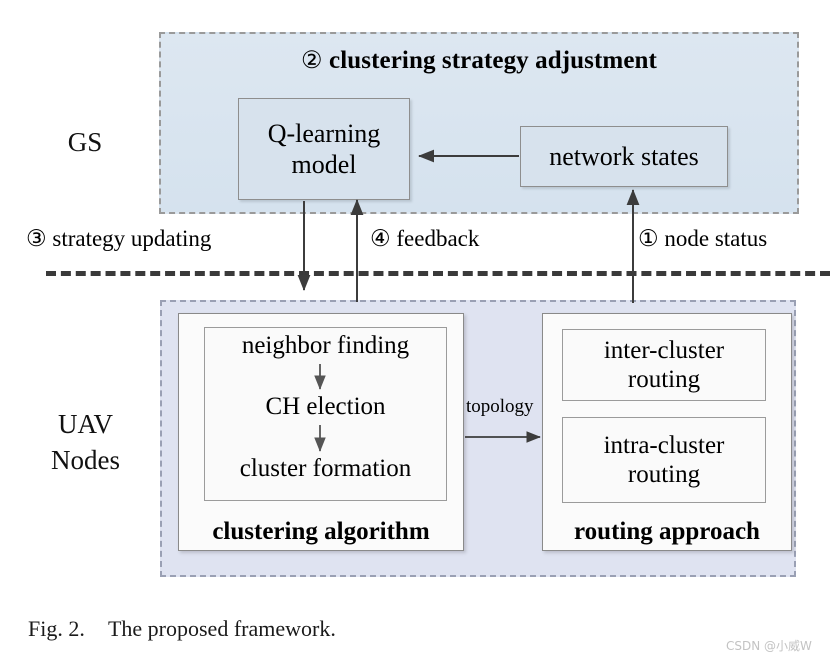 This screenshot has width=831, height=664. Describe the element at coordinates (425, 238) in the screenshot. I see `feedback-label: ④ feedback` at that location.